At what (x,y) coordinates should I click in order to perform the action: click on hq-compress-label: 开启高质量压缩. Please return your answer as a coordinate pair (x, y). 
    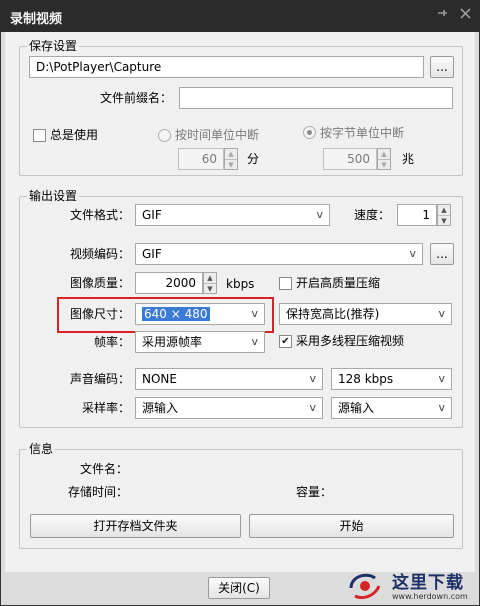
    Looking at the image, I should click on (338, 283).